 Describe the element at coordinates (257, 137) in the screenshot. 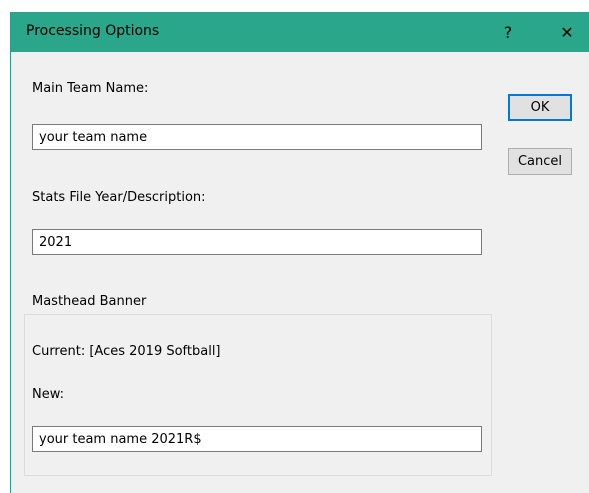

I see `main-team-name-input` at that location.